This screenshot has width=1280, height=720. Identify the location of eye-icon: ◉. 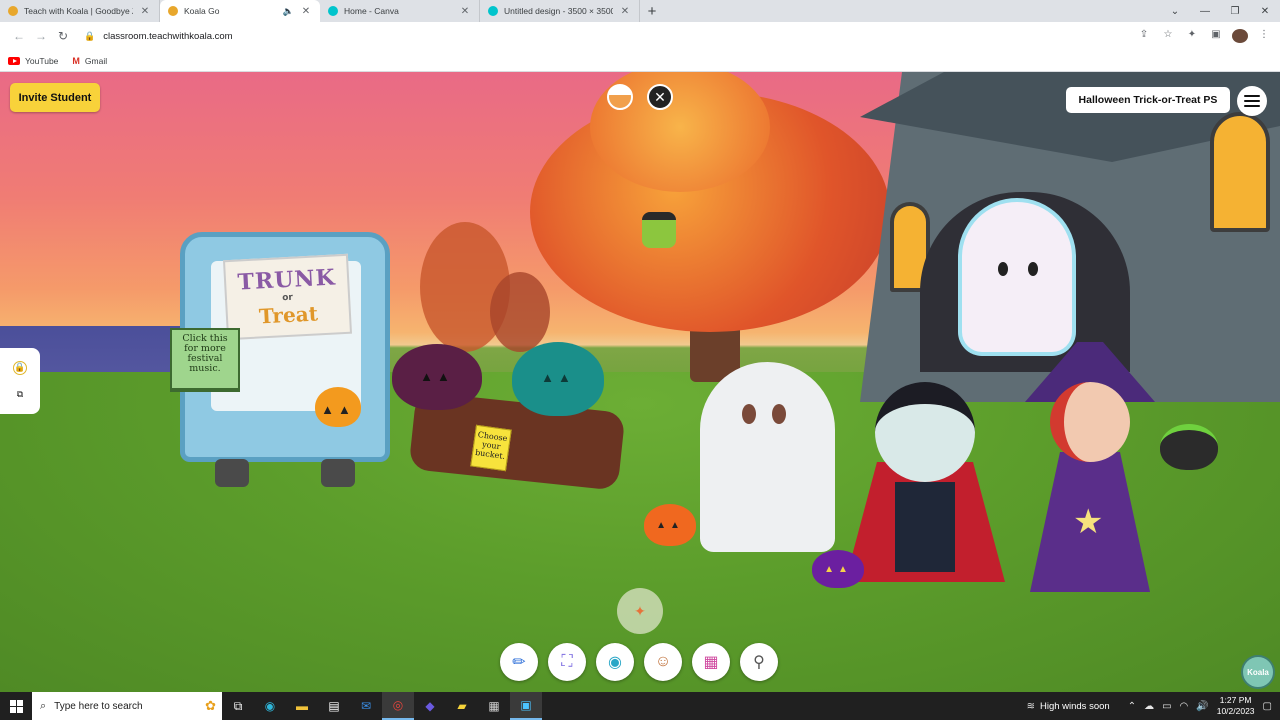
(615, 662).